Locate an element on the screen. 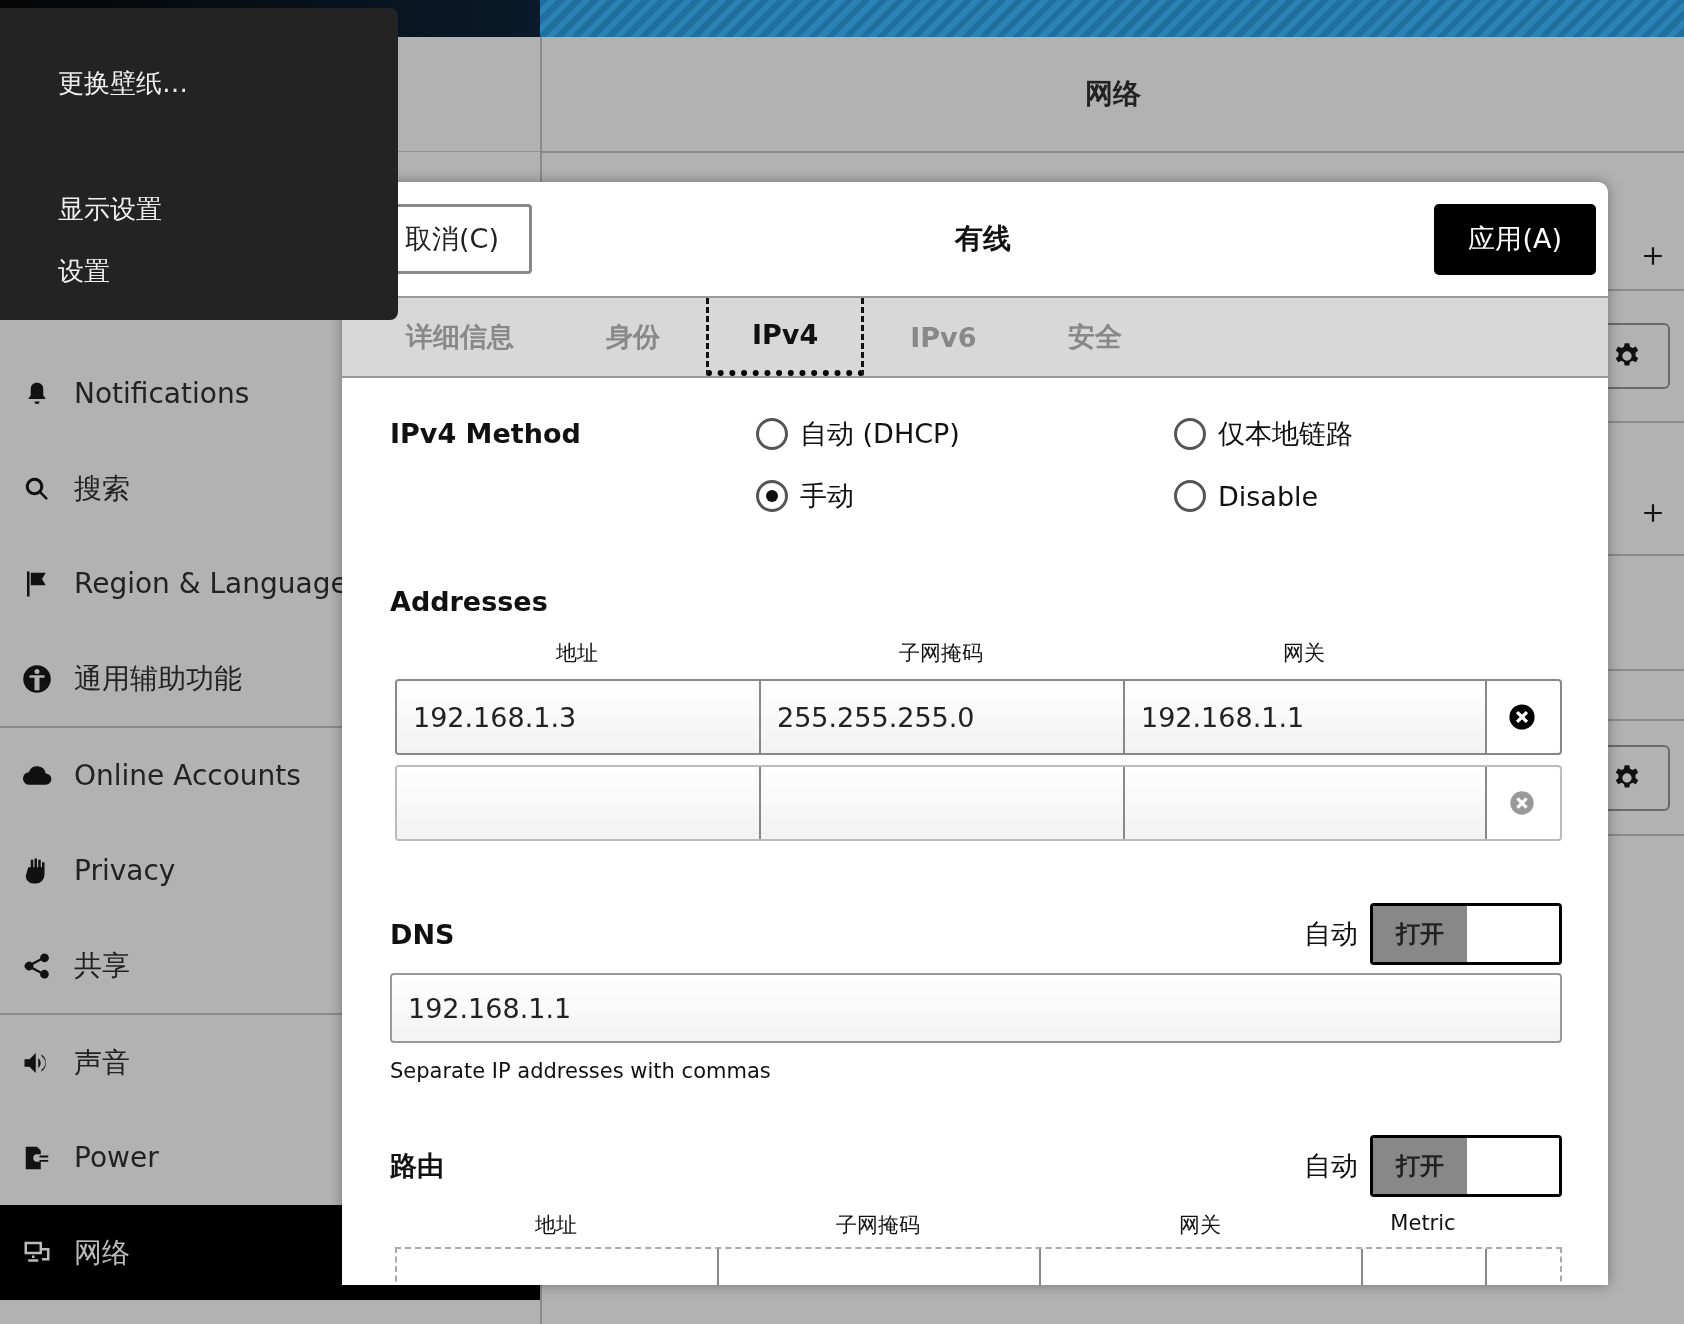 This screenshot has width=1684, height=1324. share-icon is located at coordinates (37, 965).